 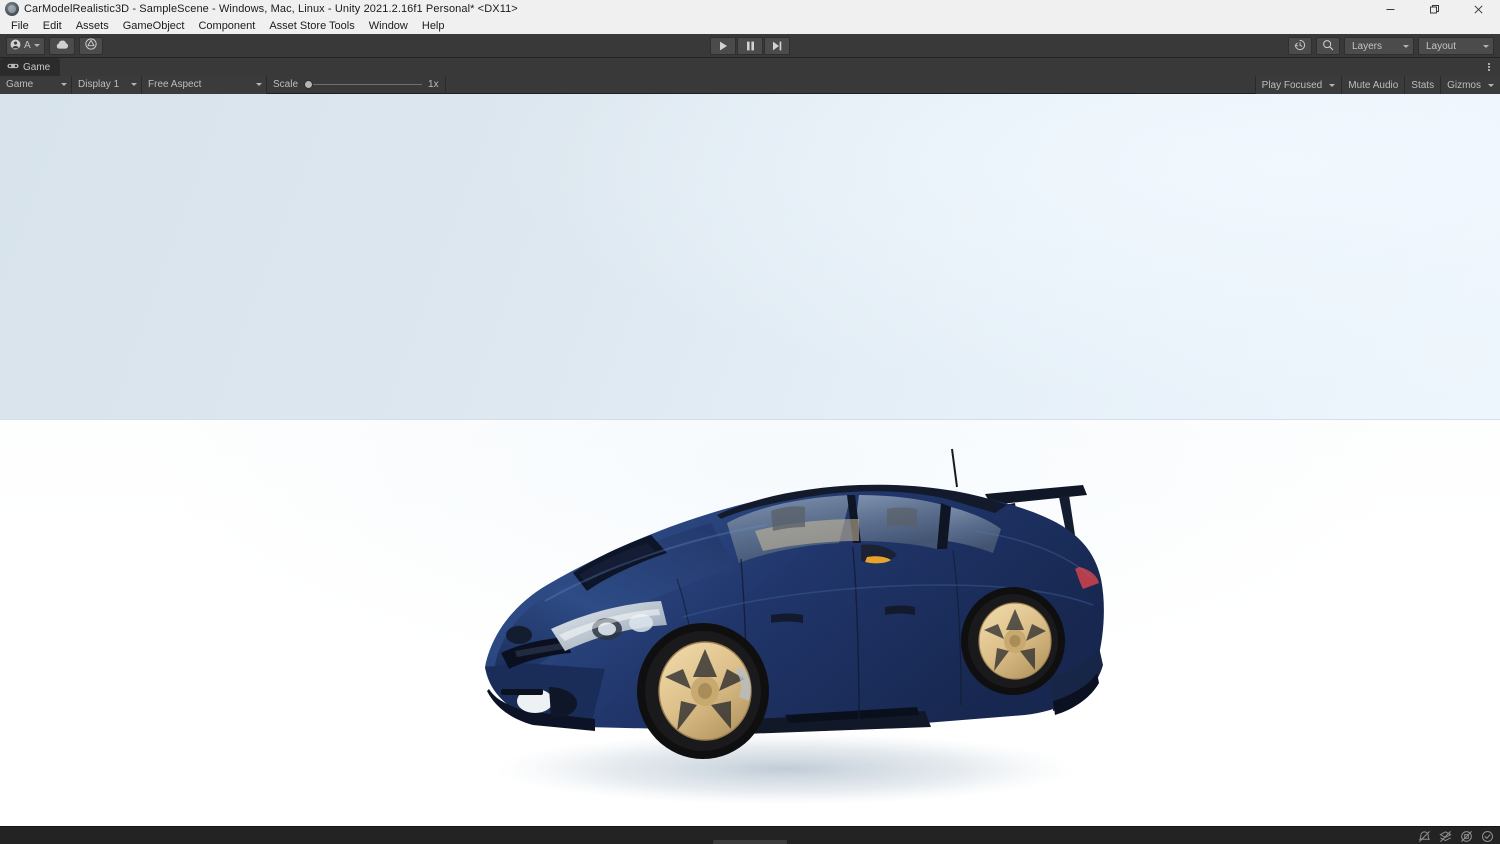 I want to click on undo-history-icon, so click(x=1300, y=46).